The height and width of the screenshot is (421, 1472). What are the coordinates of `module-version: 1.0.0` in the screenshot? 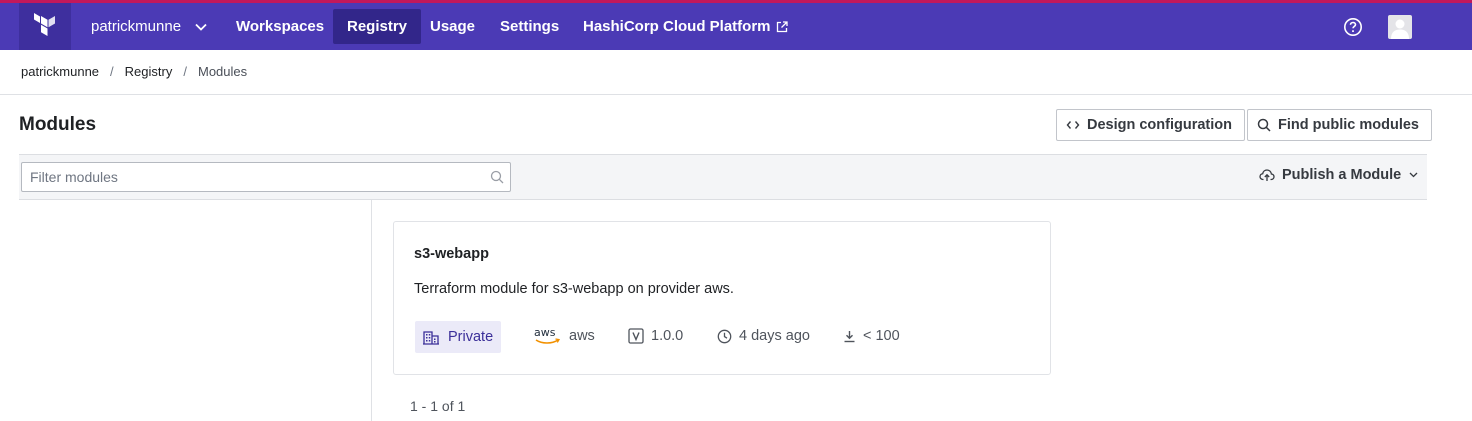 It's located at (667, 336).